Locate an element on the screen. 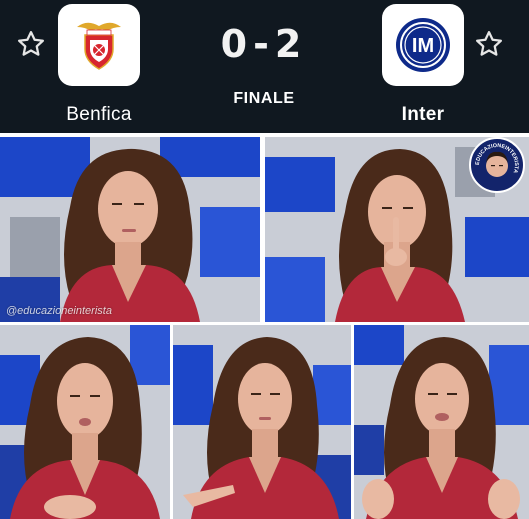  away-team-crest: IM is located at coordinates (423, 45).